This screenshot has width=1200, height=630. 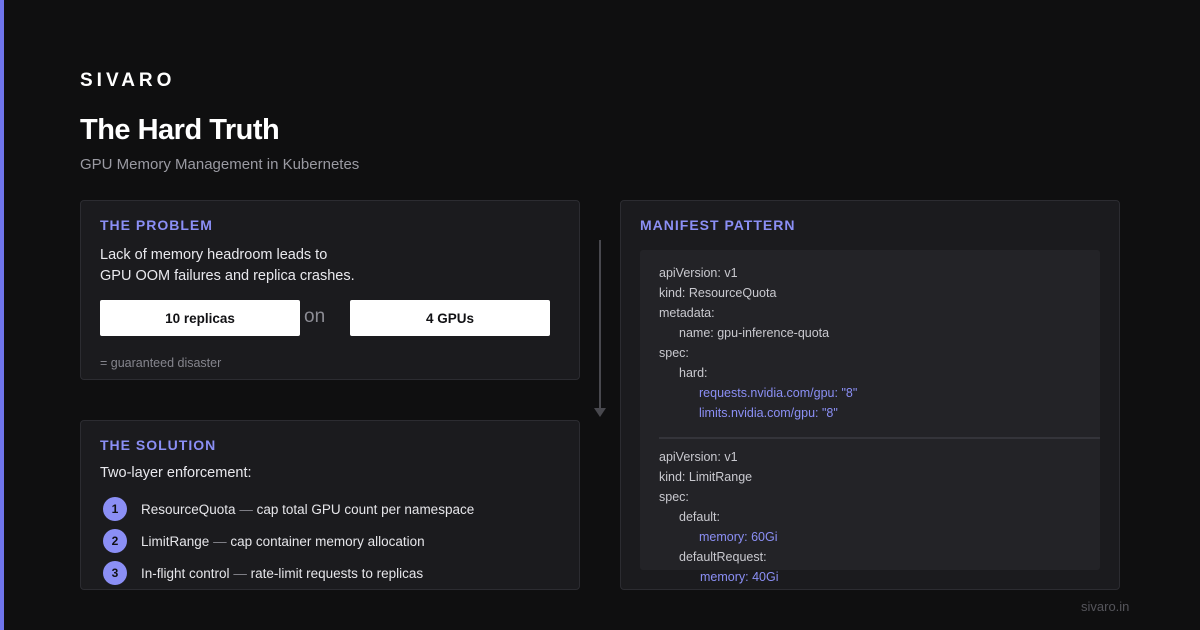 What do you see at coordinates (879, 438) in the screenshot?
I see `code-divider` at bounding box center [879, 438].